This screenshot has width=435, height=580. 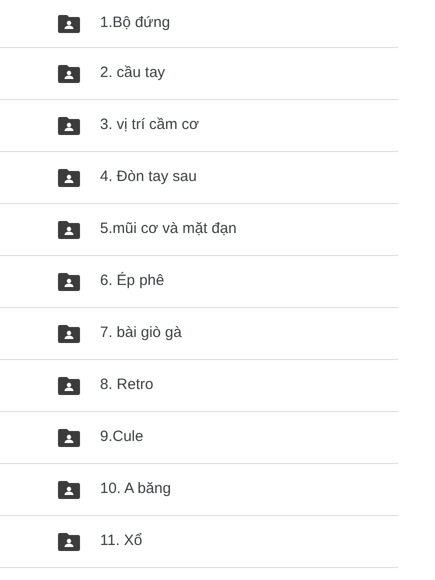 What do you see at coordinates (132, 281) in the screenshot?
I see `folder-name: 6. Ép phê` at bounding box center [132, 281].